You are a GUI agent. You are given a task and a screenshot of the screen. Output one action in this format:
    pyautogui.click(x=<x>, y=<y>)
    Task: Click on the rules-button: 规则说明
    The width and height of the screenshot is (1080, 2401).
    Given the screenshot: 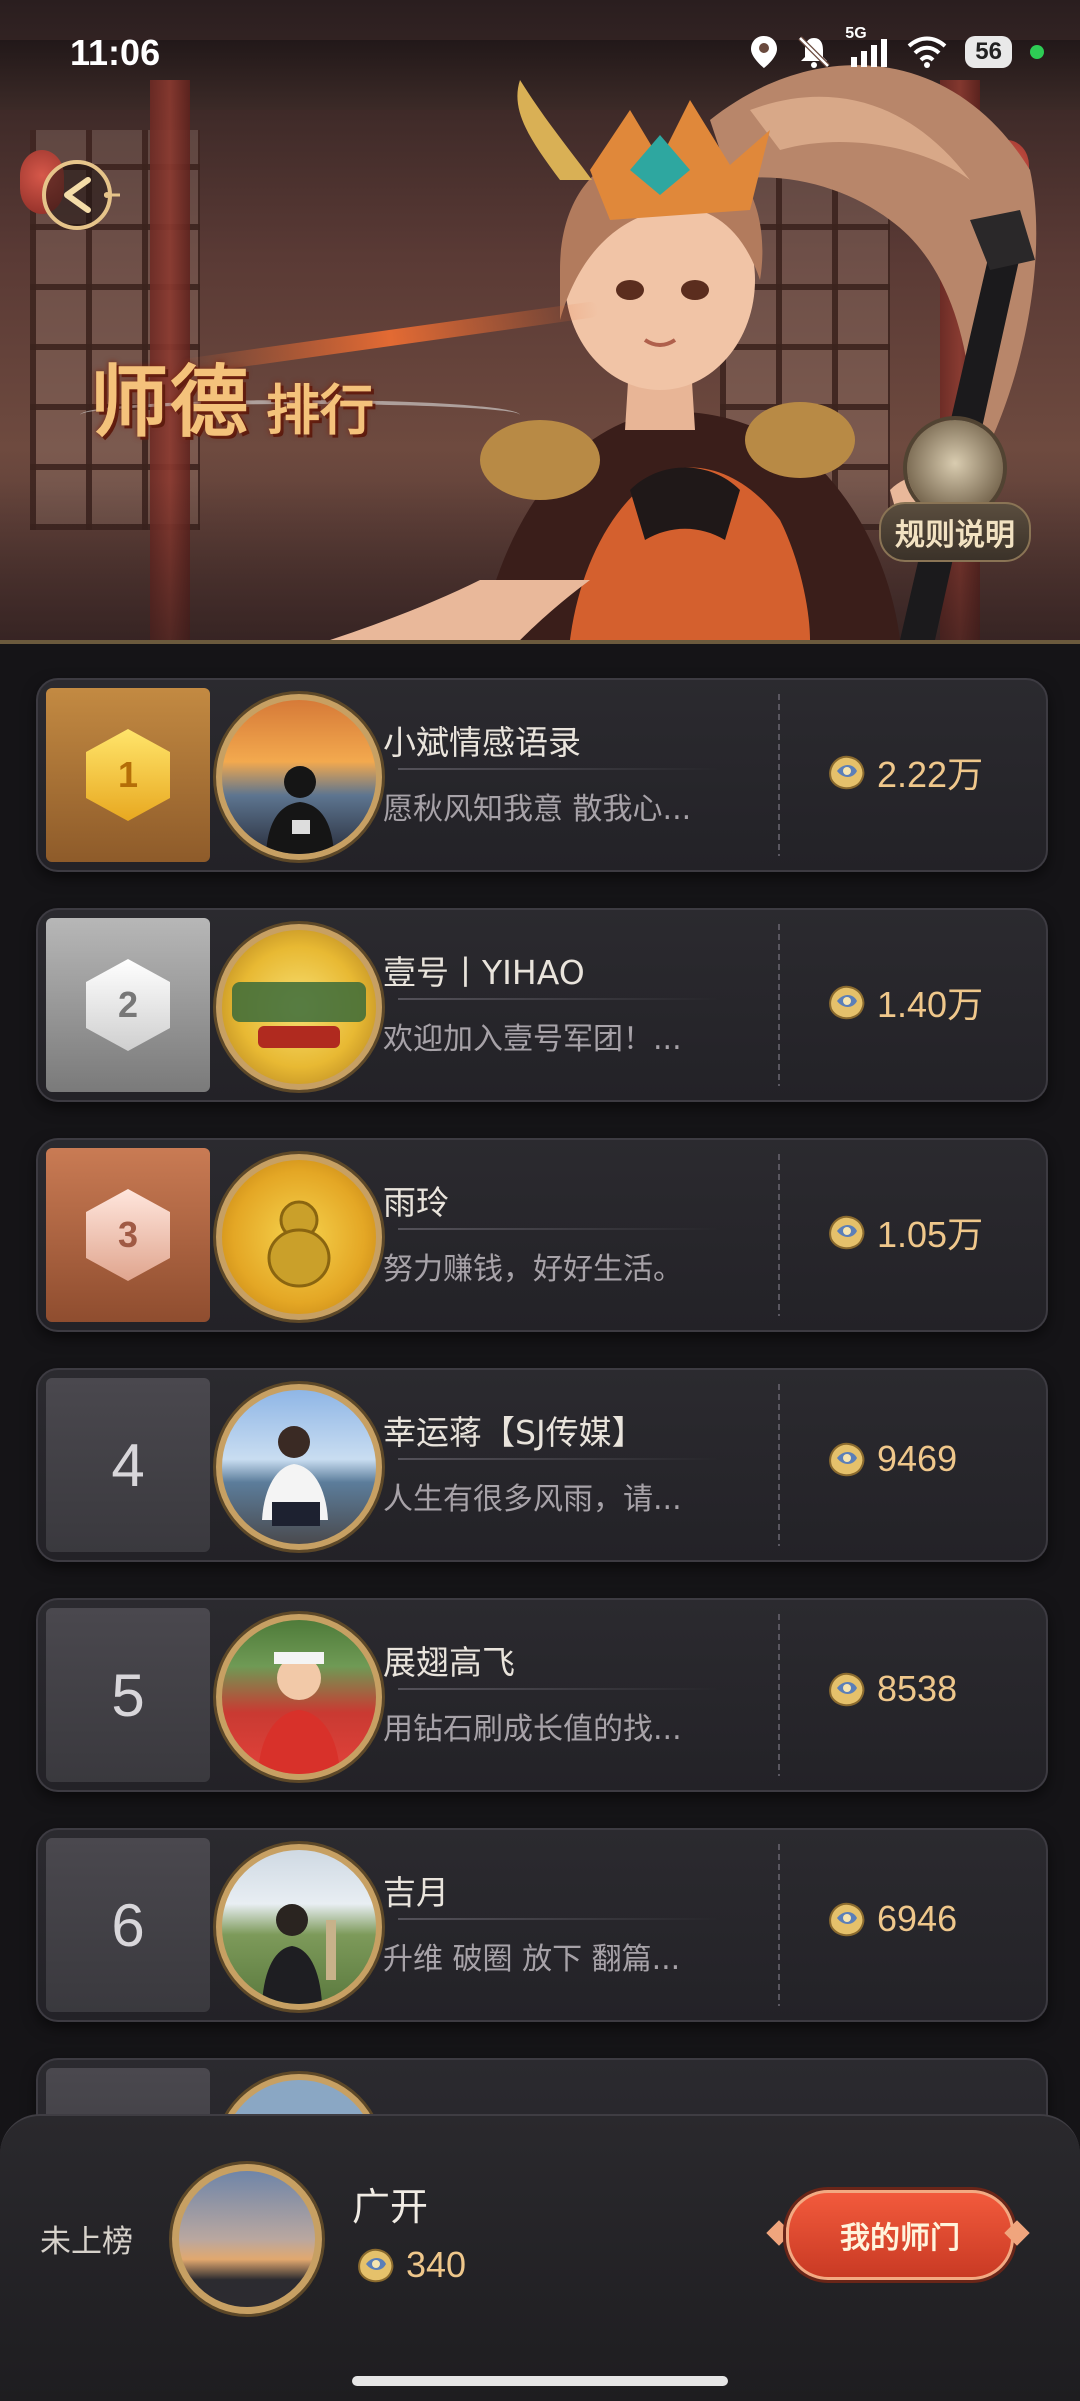 What is the action you would take?
    pyautogui.click(x=955, y=500)
    